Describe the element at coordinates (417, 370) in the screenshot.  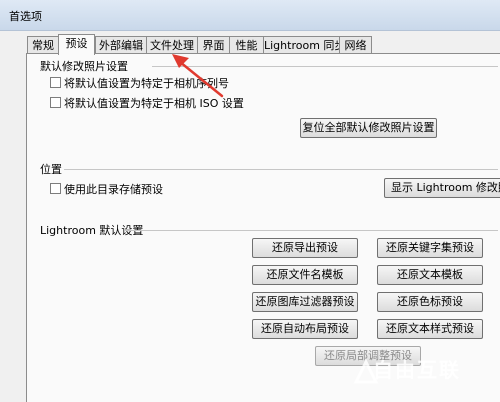
I see `watermark-text: 自由互联` at that location.